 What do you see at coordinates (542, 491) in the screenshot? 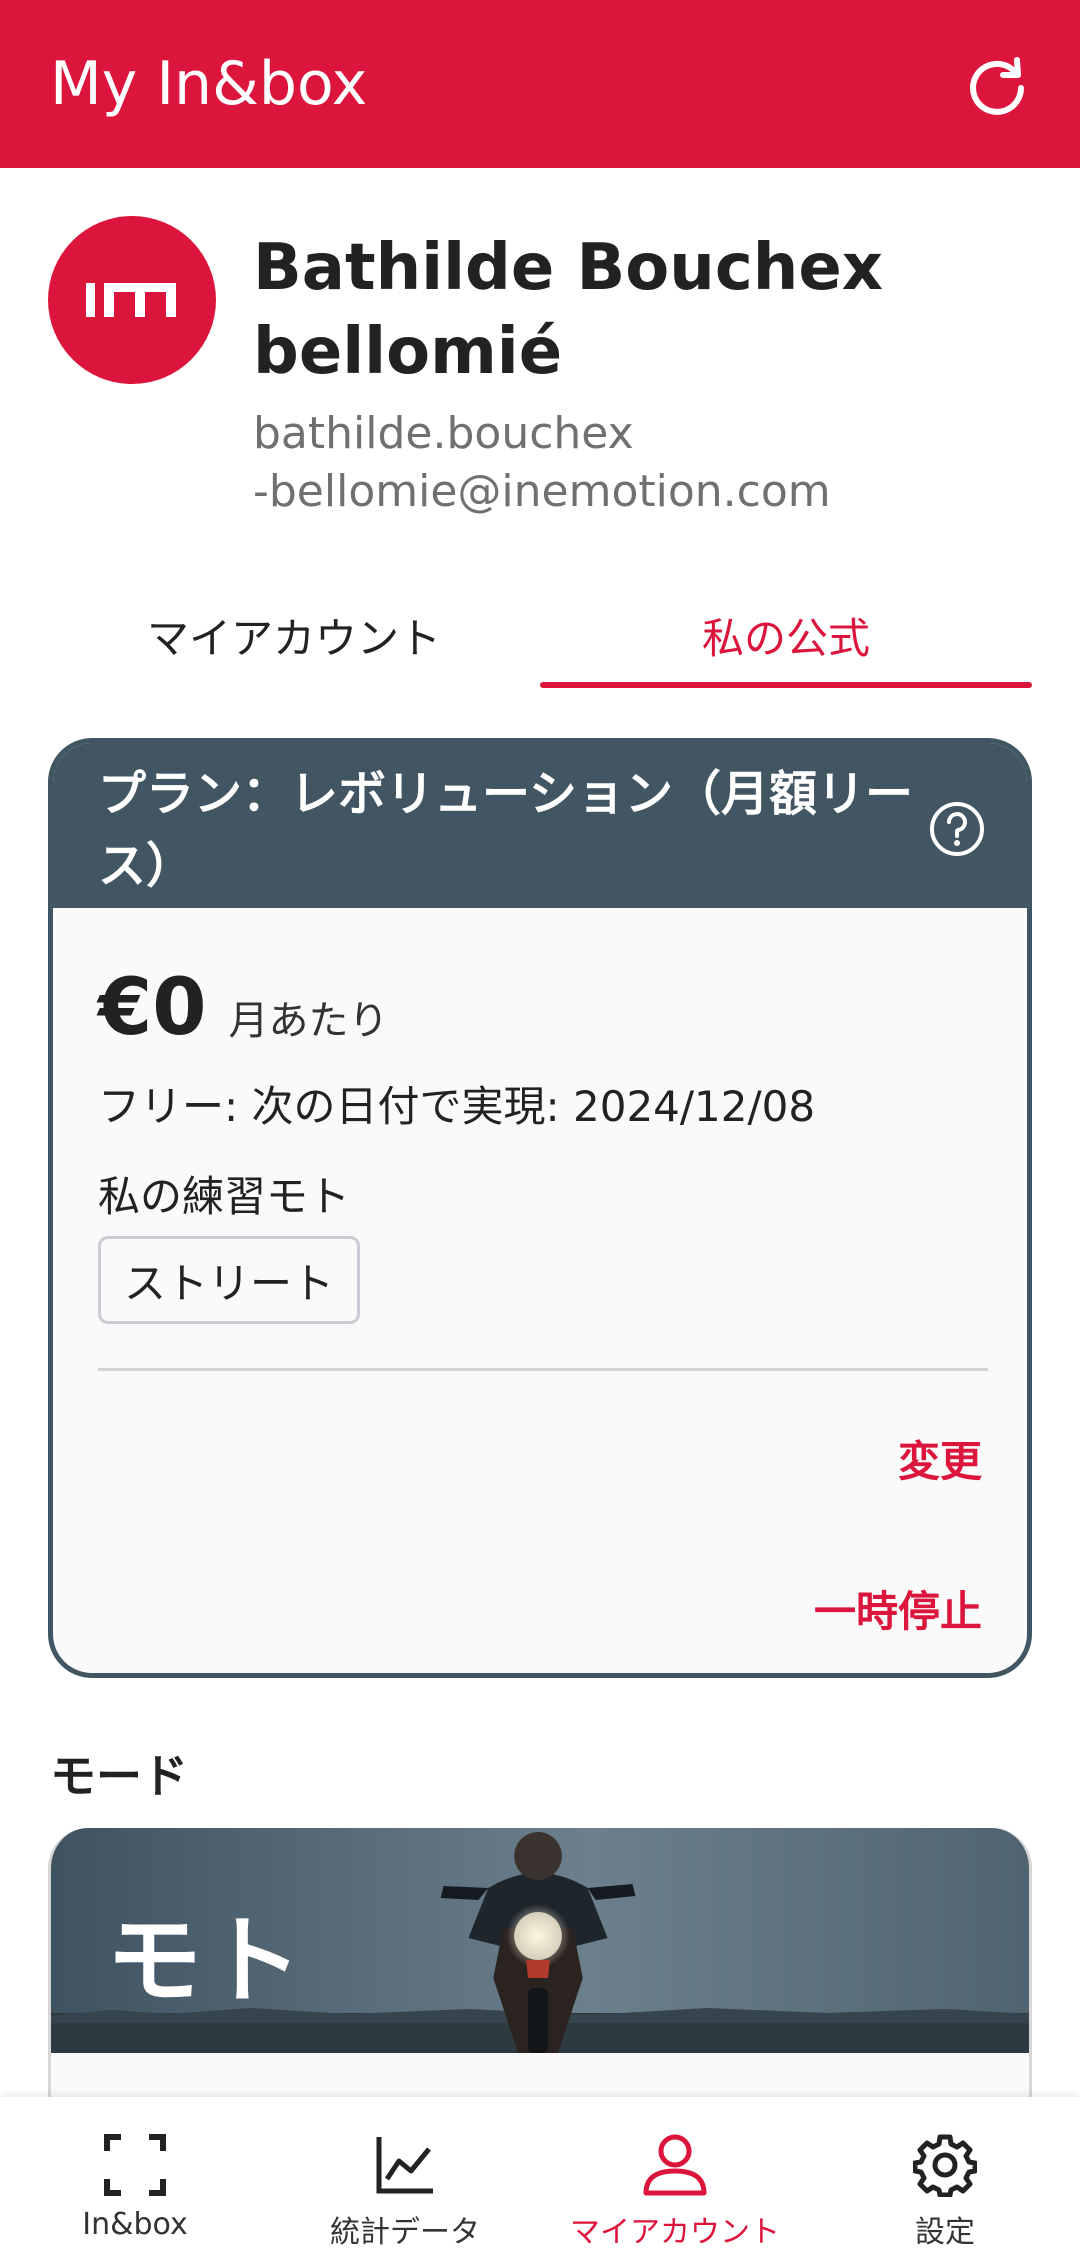
I see `user-email-line2: -bellomie@inemotion.com` at bounding box center [542, 491].